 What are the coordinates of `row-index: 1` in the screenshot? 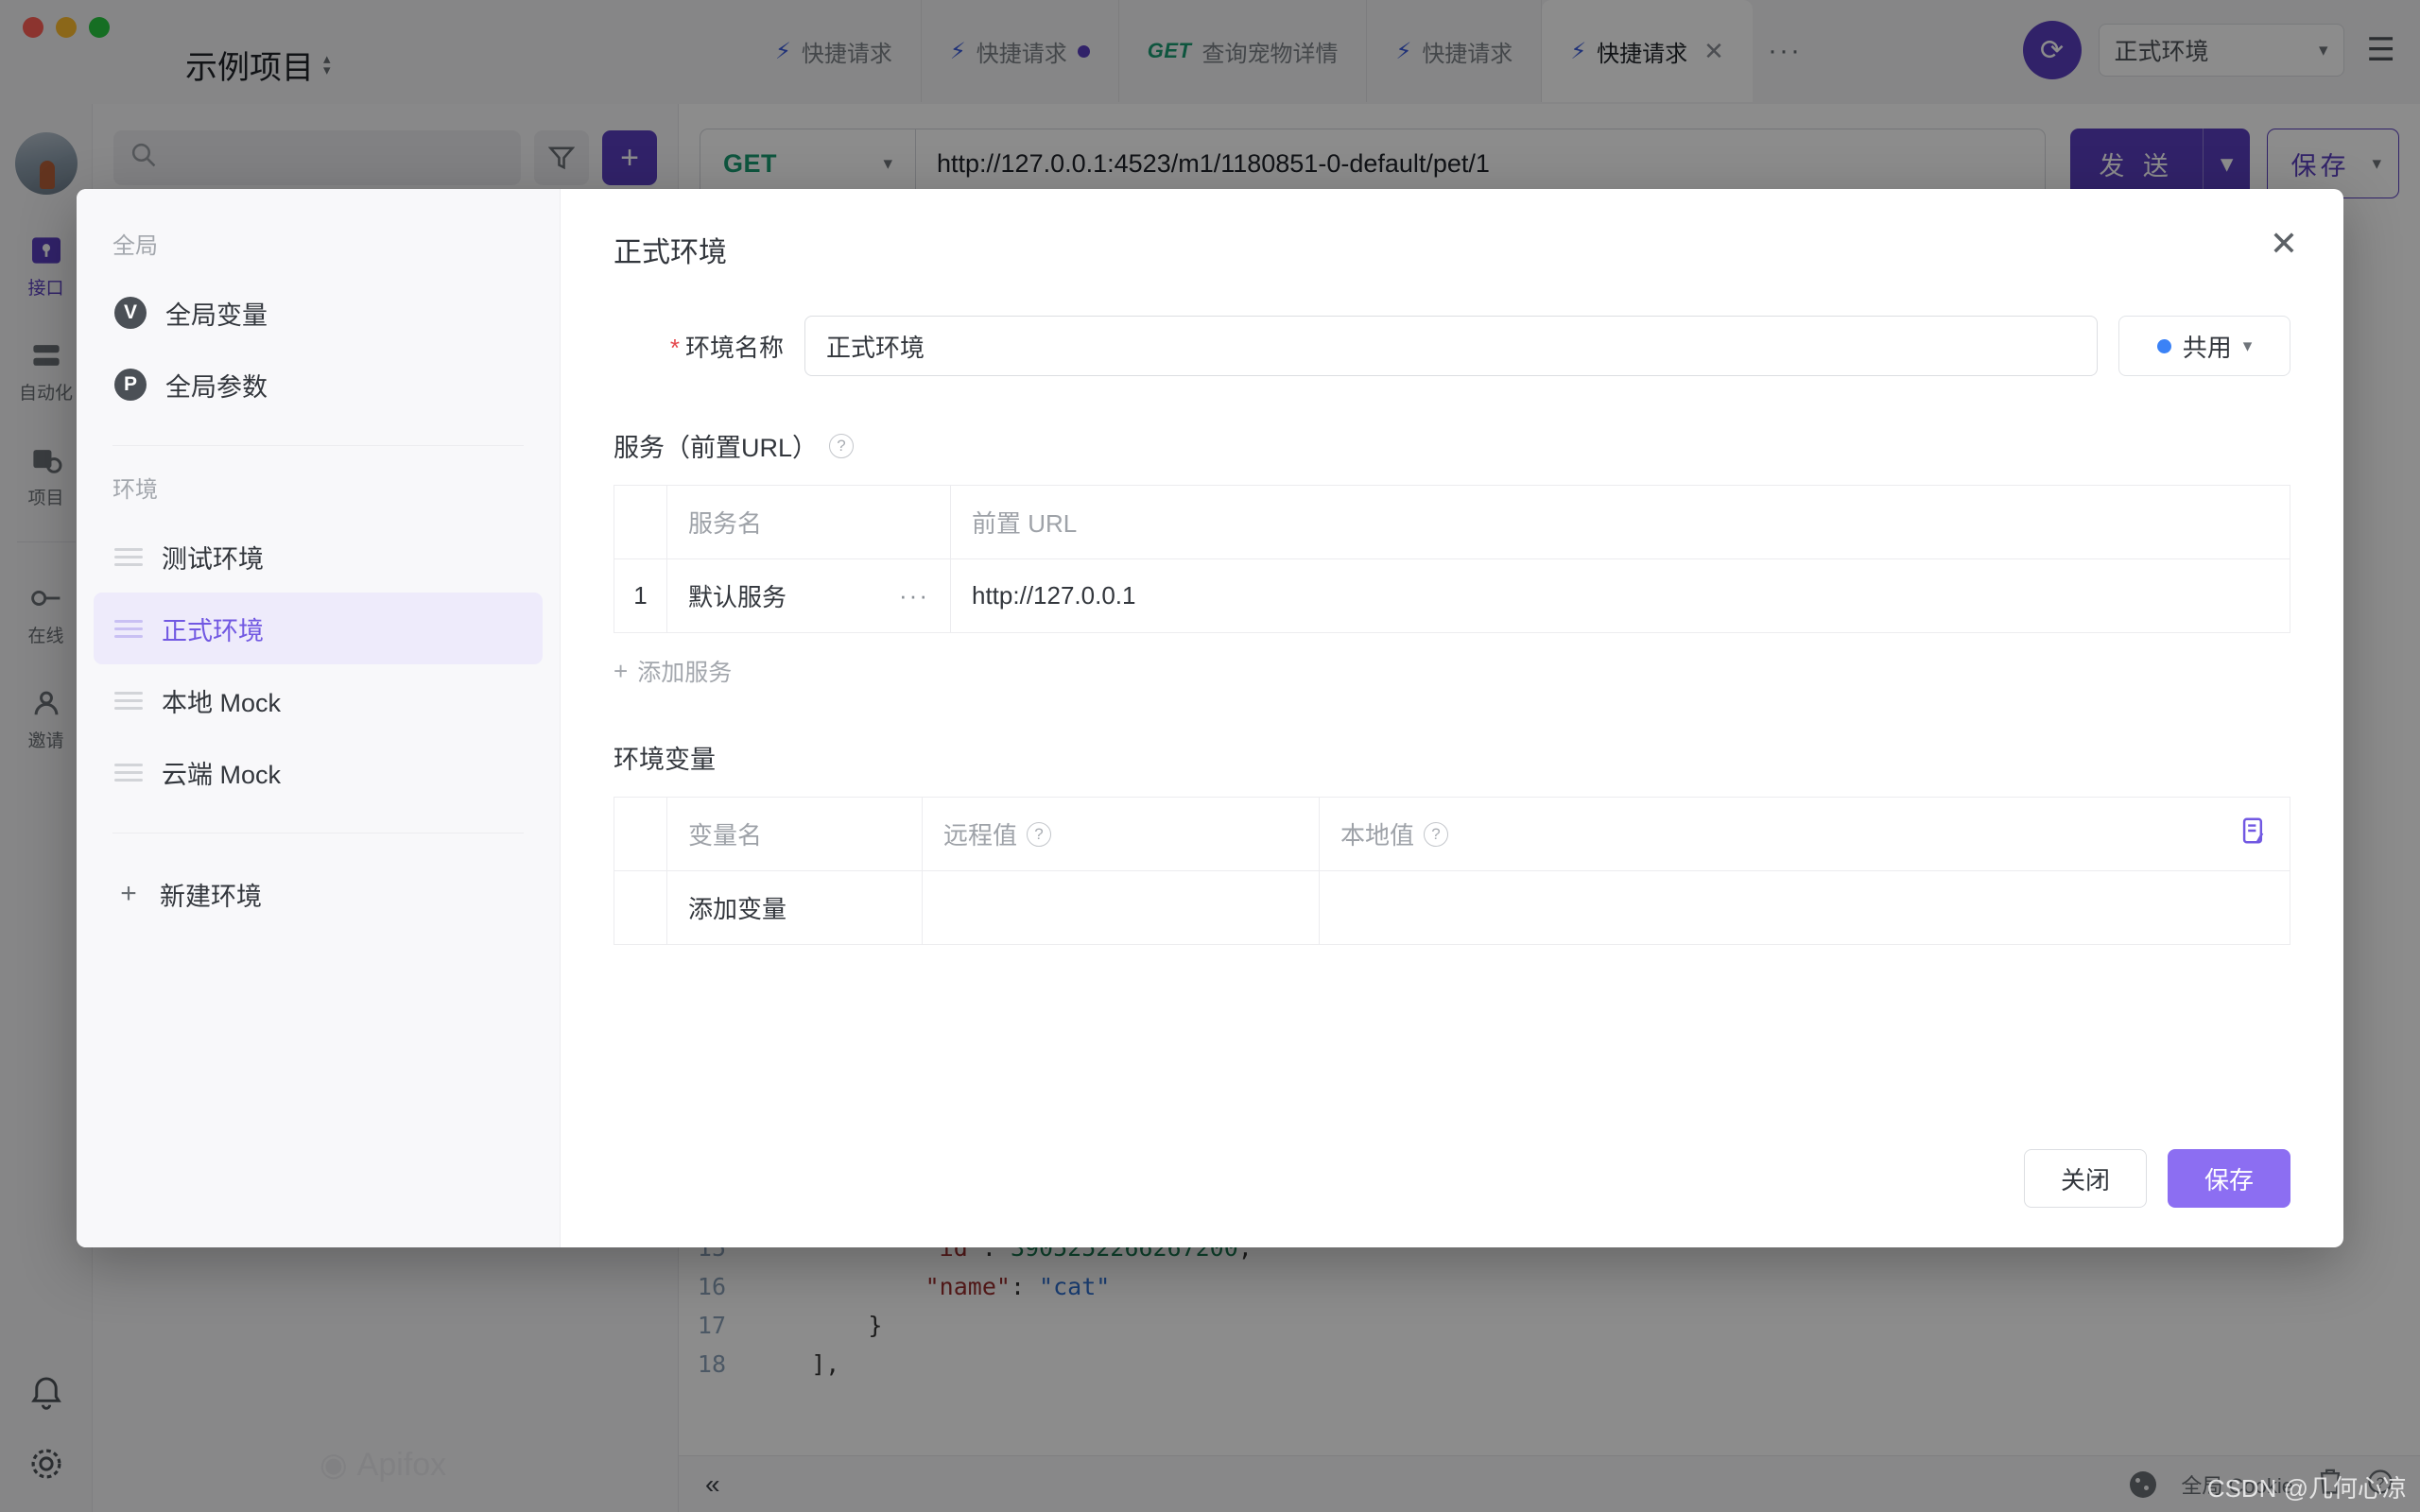 It's located at (640, 595).